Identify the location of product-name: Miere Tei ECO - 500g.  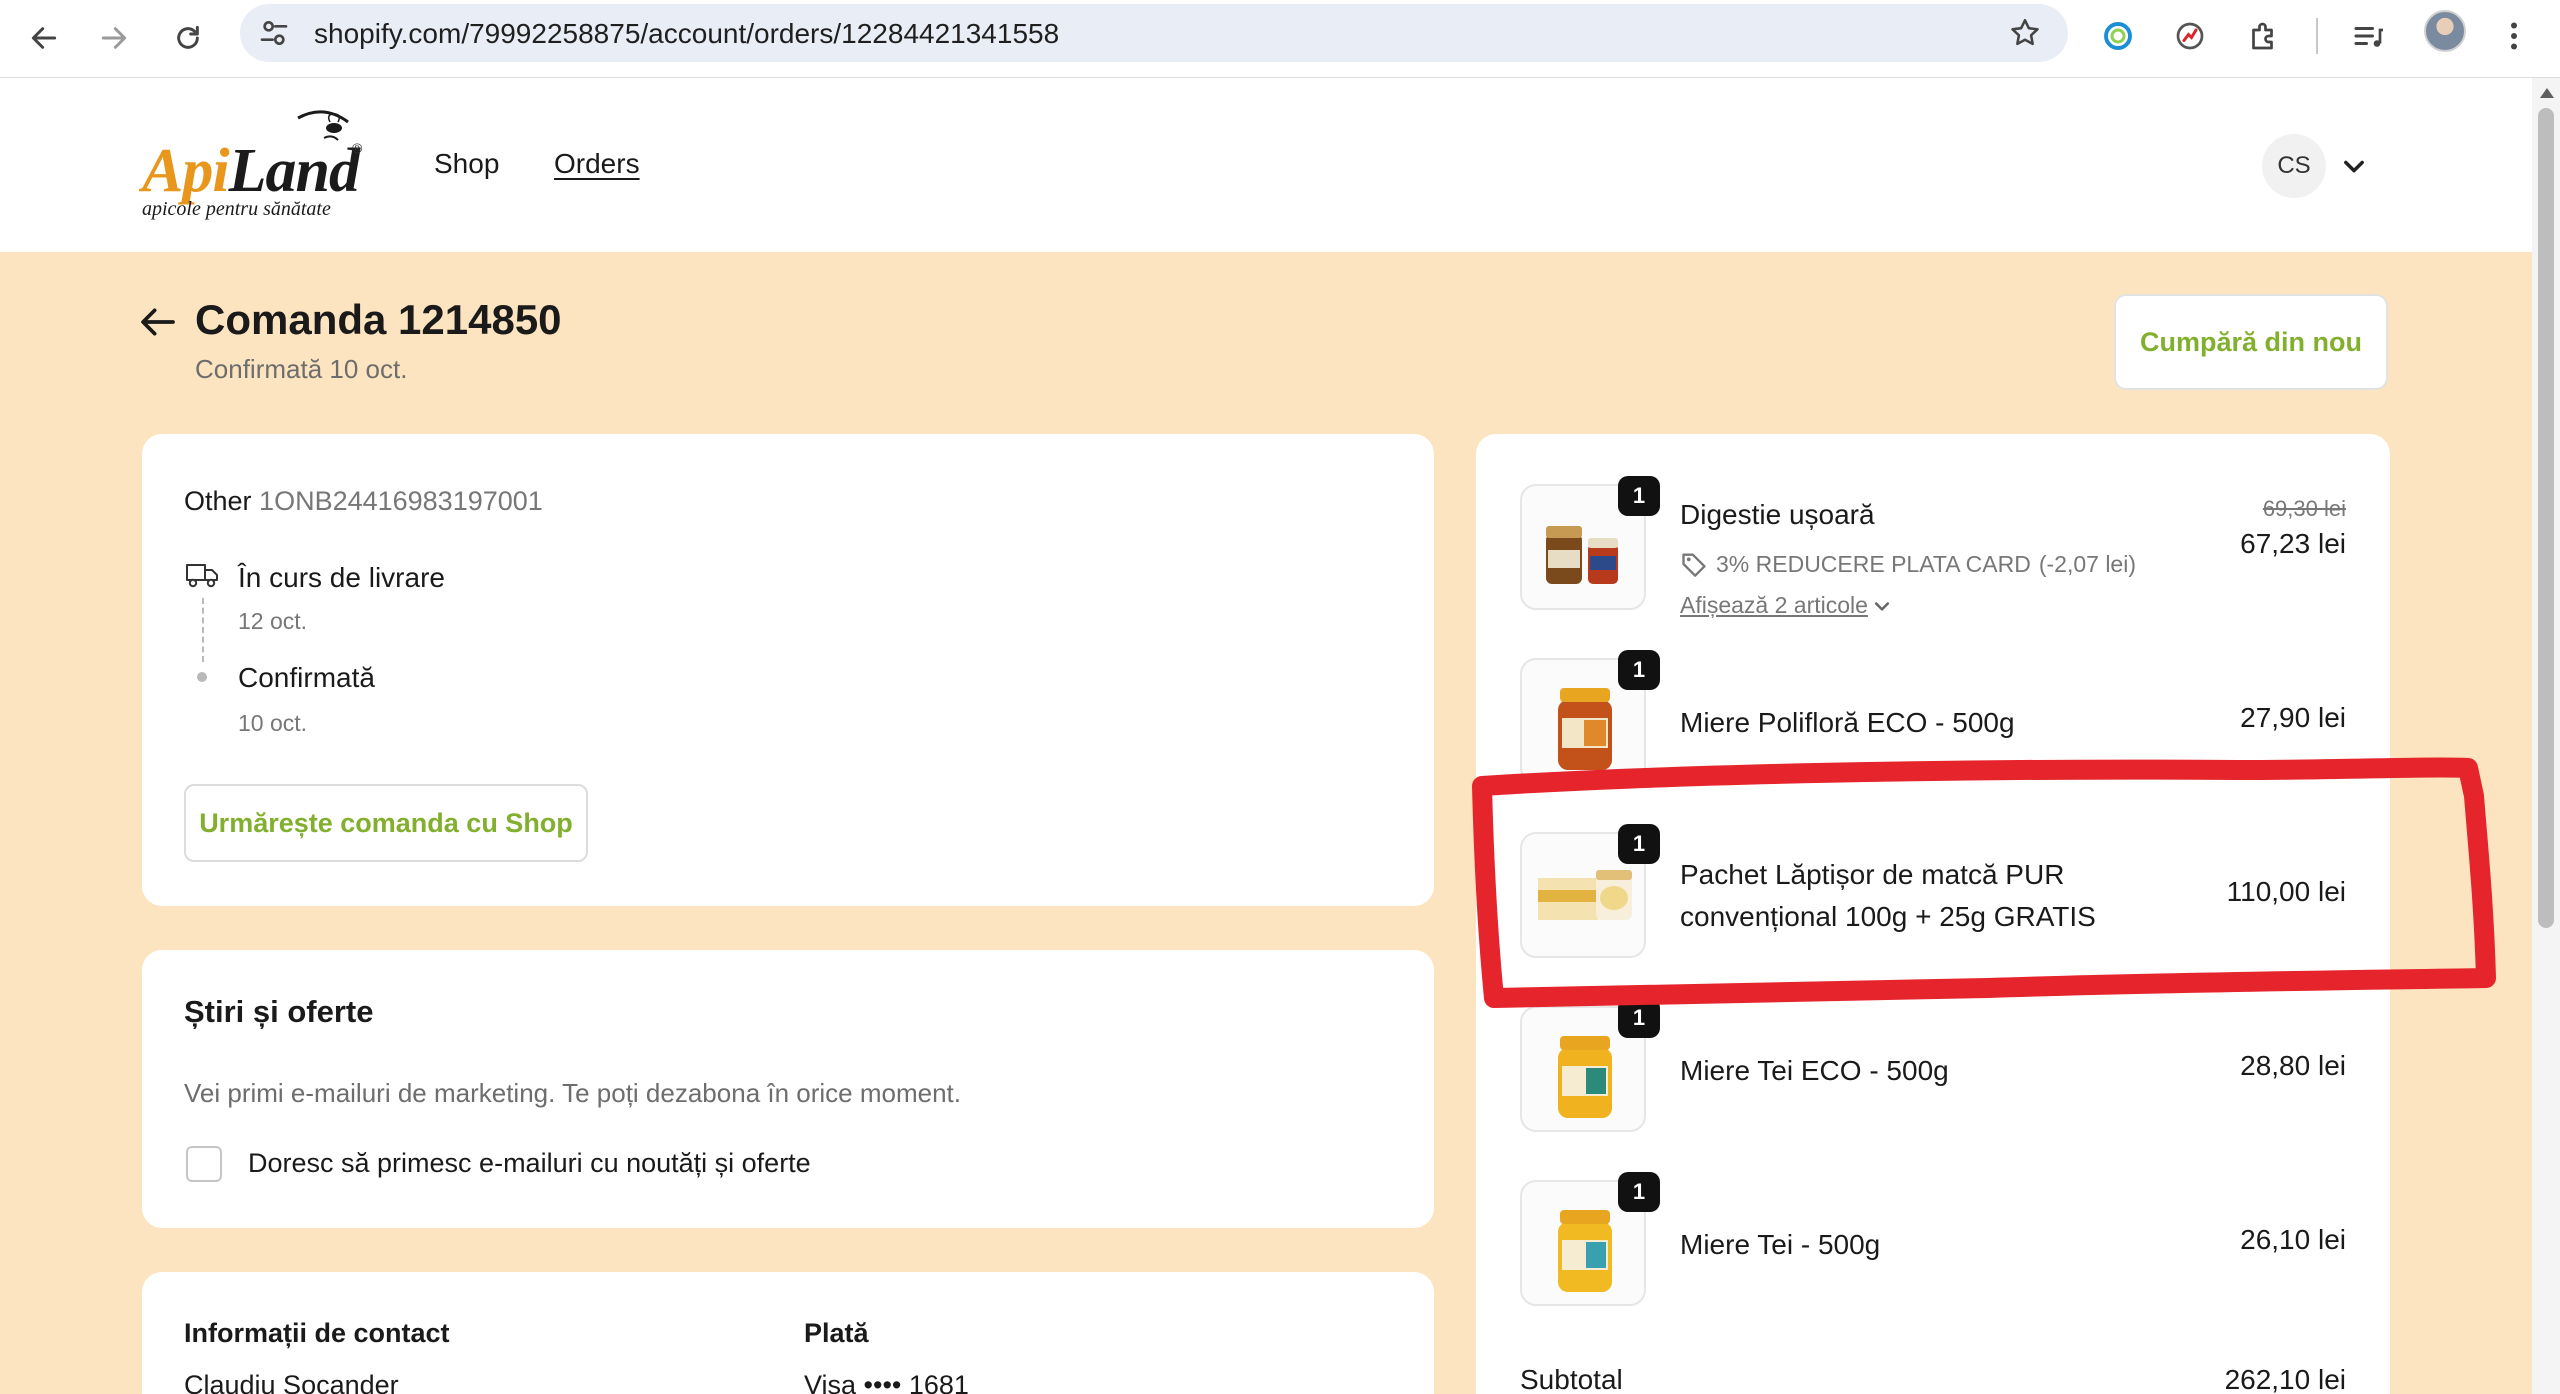
(1814, 1070).